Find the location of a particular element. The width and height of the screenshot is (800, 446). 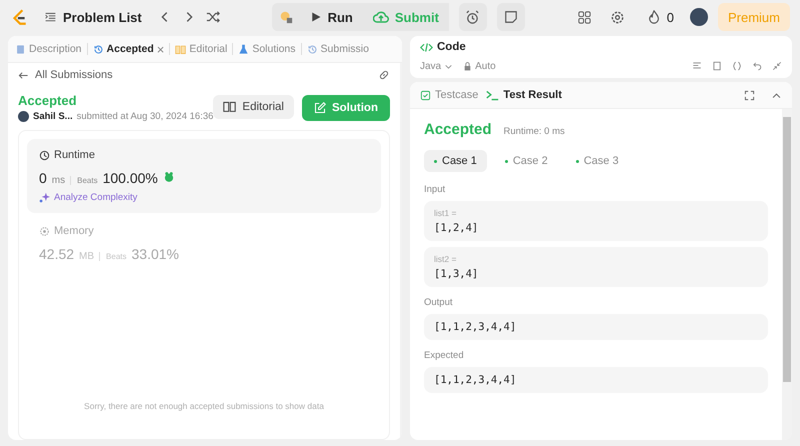

beats-percentage: 100.00% is located at coordinates (130, 178).